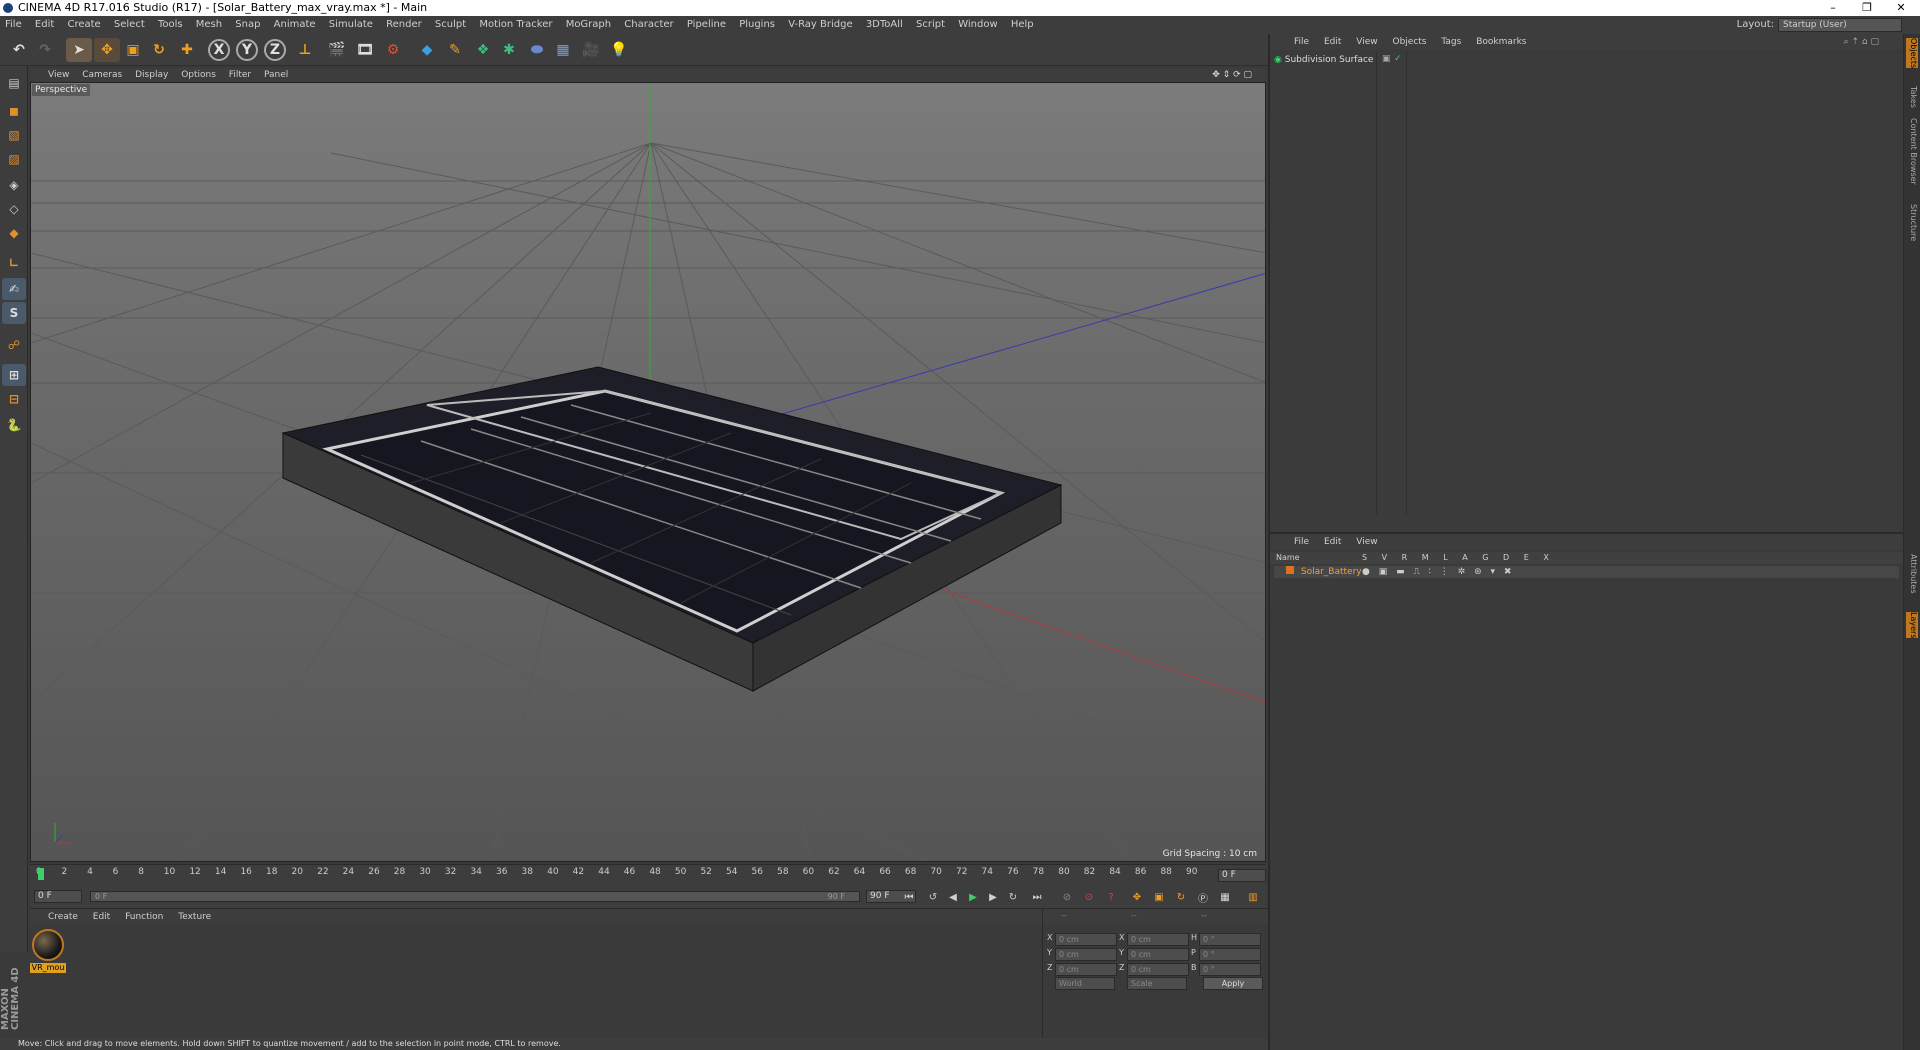 The image size is (1920, 1050). Describe the element at coordinates (129, 25) in the screenshot. I see `menu-select: Select` at that location.